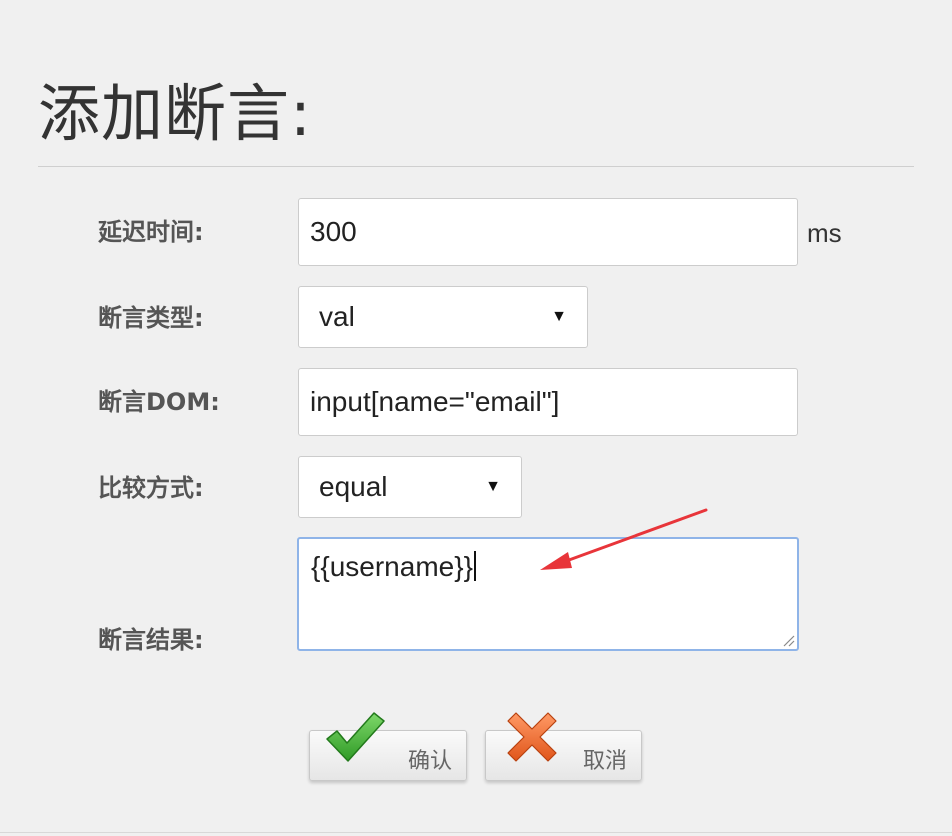  Describe the element at coordinates (333, 231) in the screenshot. I see `delay-input-value: 300` at that location.